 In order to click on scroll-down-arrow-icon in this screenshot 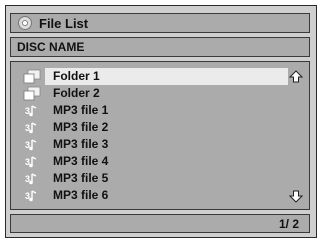, I will do `click(296, 196)`.